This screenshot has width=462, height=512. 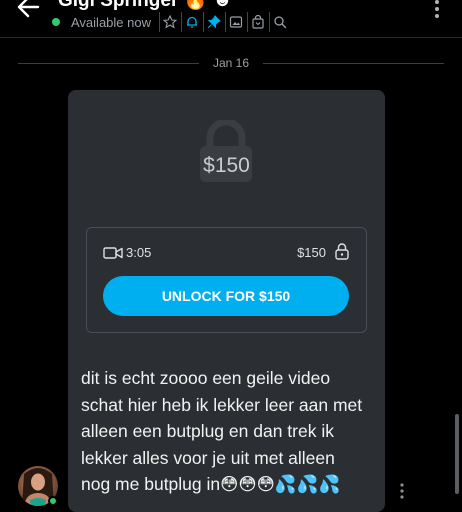 What do you see at coordinates (353, 63) in the screenshot?
I see `date-line-right` at bounding box center [353, 63].